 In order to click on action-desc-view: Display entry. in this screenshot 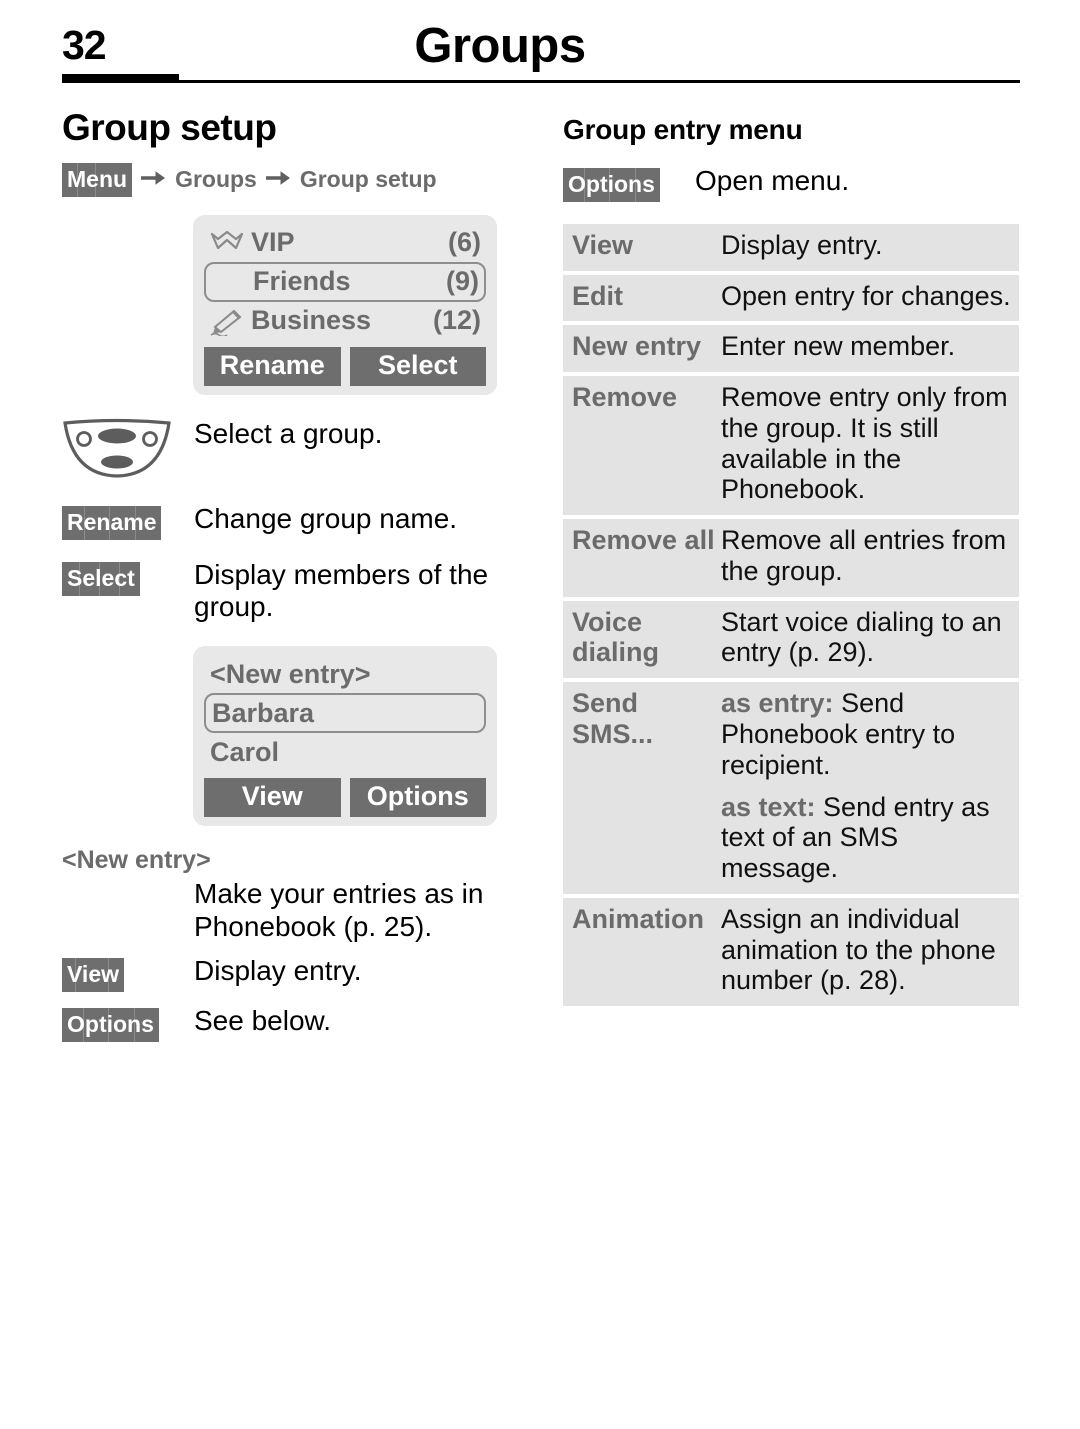, I will do `click(278, 970)`.